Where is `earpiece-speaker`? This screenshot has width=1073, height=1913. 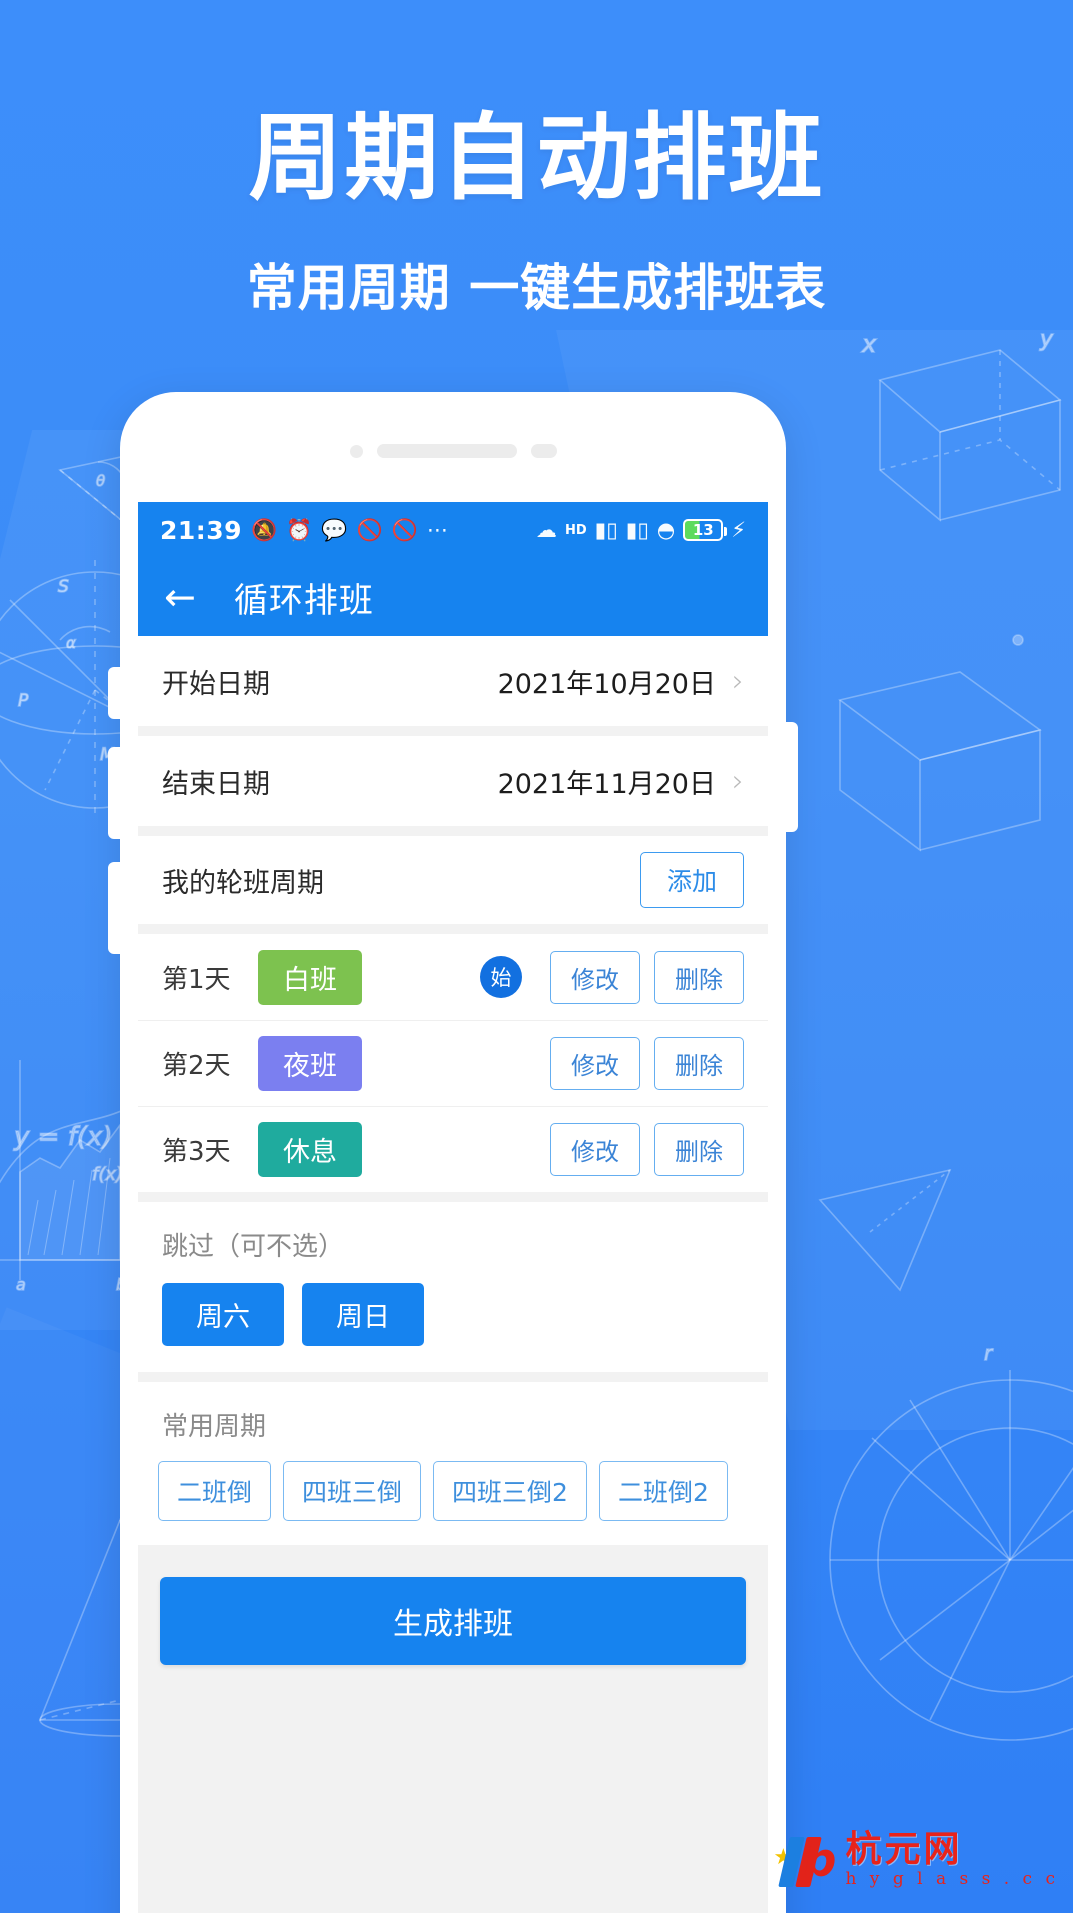
earpiece-speaker is located at coordinates (446, 451).